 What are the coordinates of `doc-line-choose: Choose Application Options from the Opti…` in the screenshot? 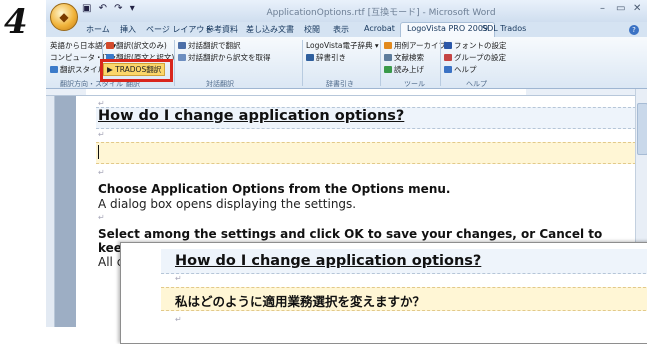 It's located at (274, 189).